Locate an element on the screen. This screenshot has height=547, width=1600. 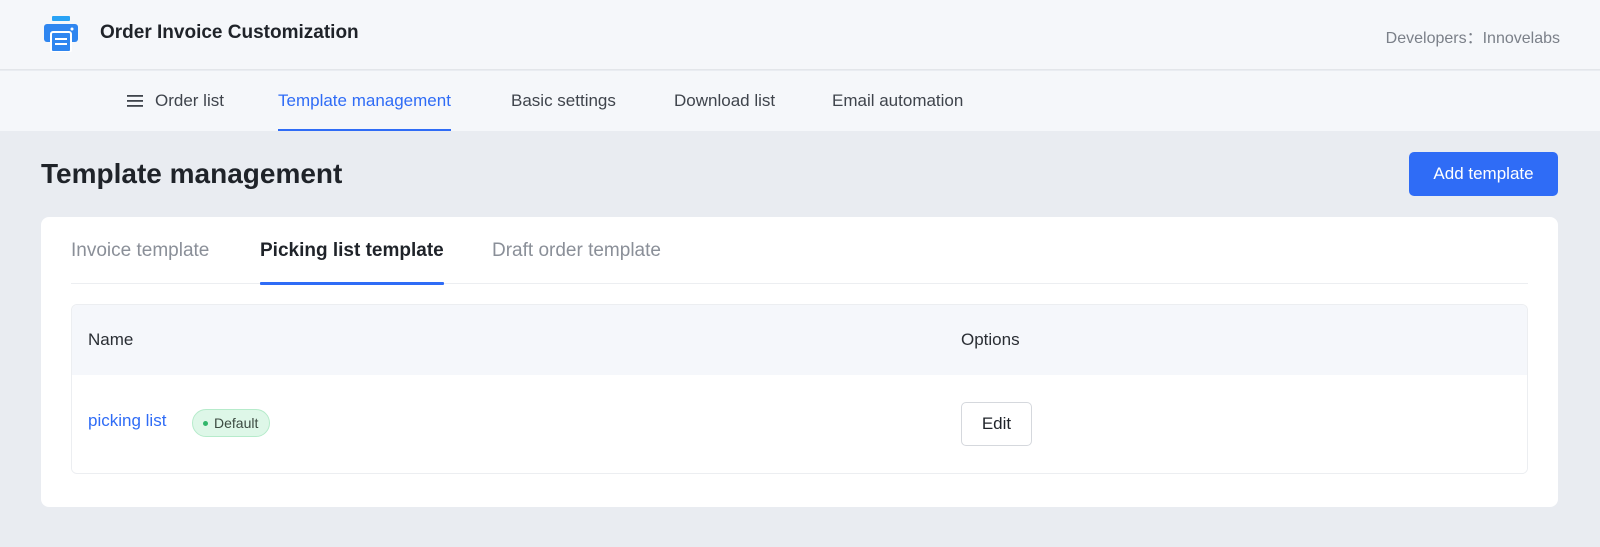
tab-draft-order-template: Draft order template is located at coordinates (576, 250).